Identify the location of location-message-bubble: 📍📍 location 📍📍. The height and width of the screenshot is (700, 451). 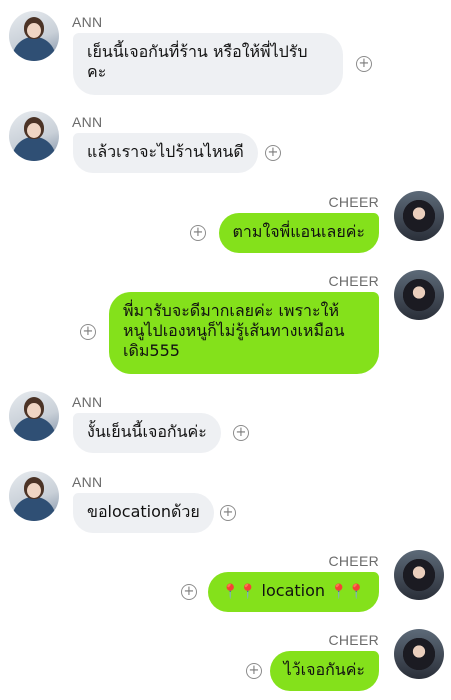
(293, 592).